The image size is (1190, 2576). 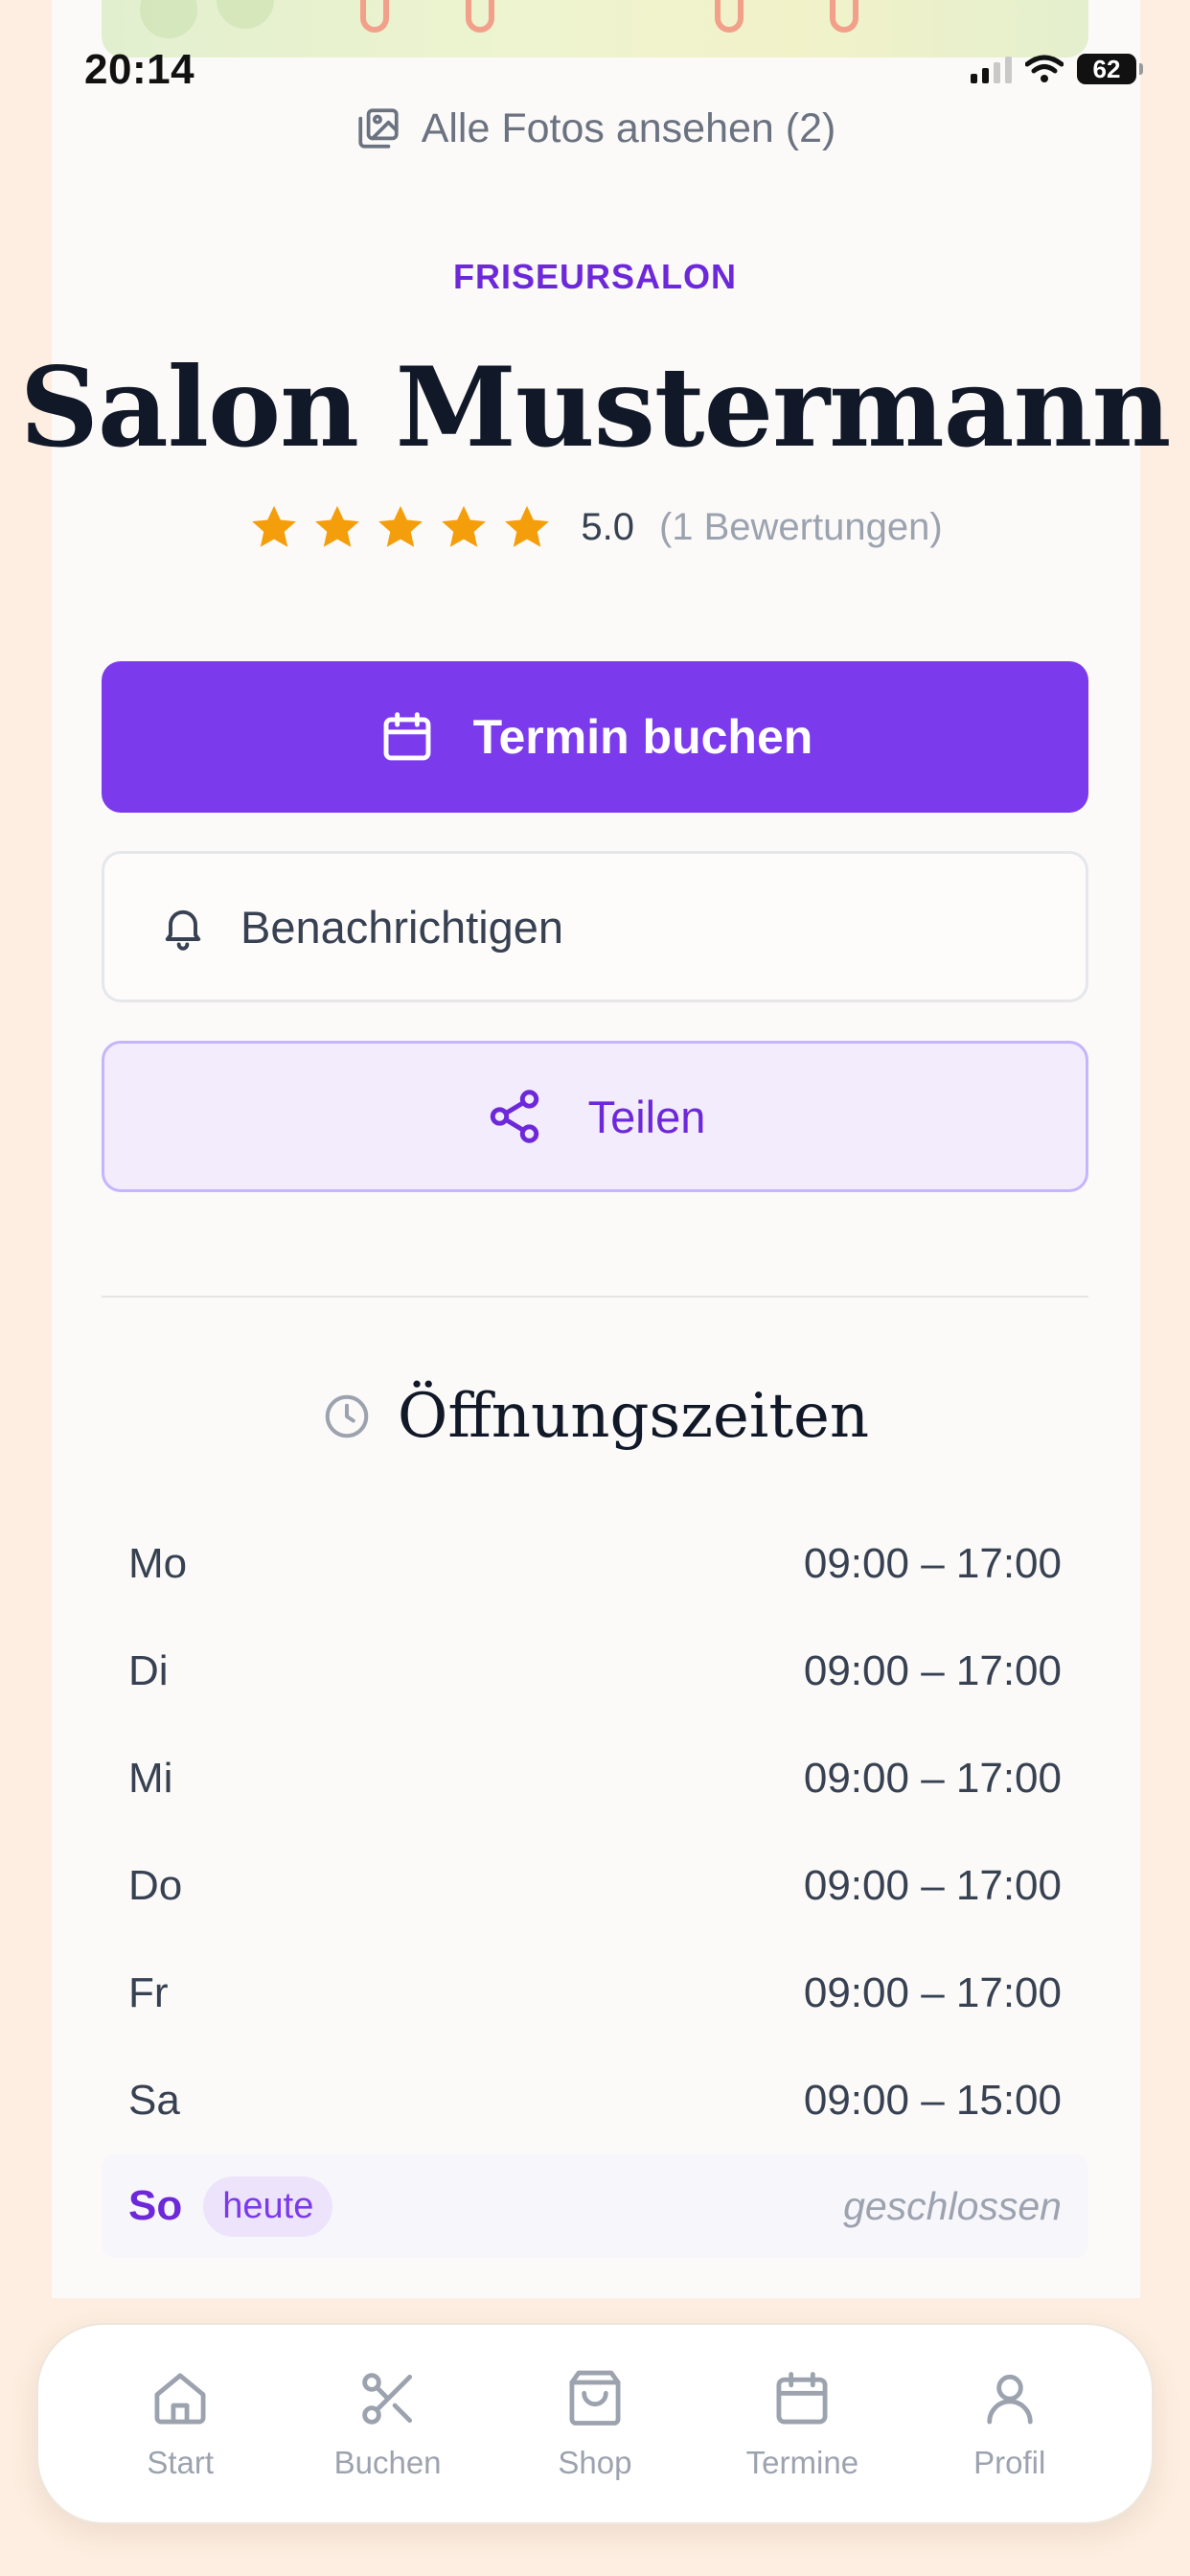 I want to click on hours-row-mo: Mo 09:00 – 17:00, so click(x=595, y=1564).